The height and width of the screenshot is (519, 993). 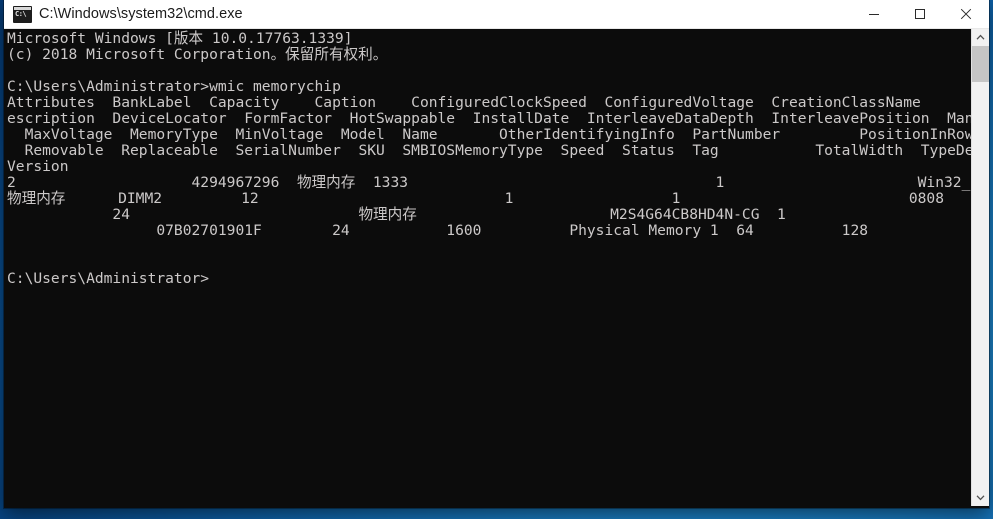 What do you see at coordinates (396, 214) in the screenshot?
I see `console-line: 24 物理内存 M2S4G64CB8HD4N-CG 1` at bounding box center [396, 214].